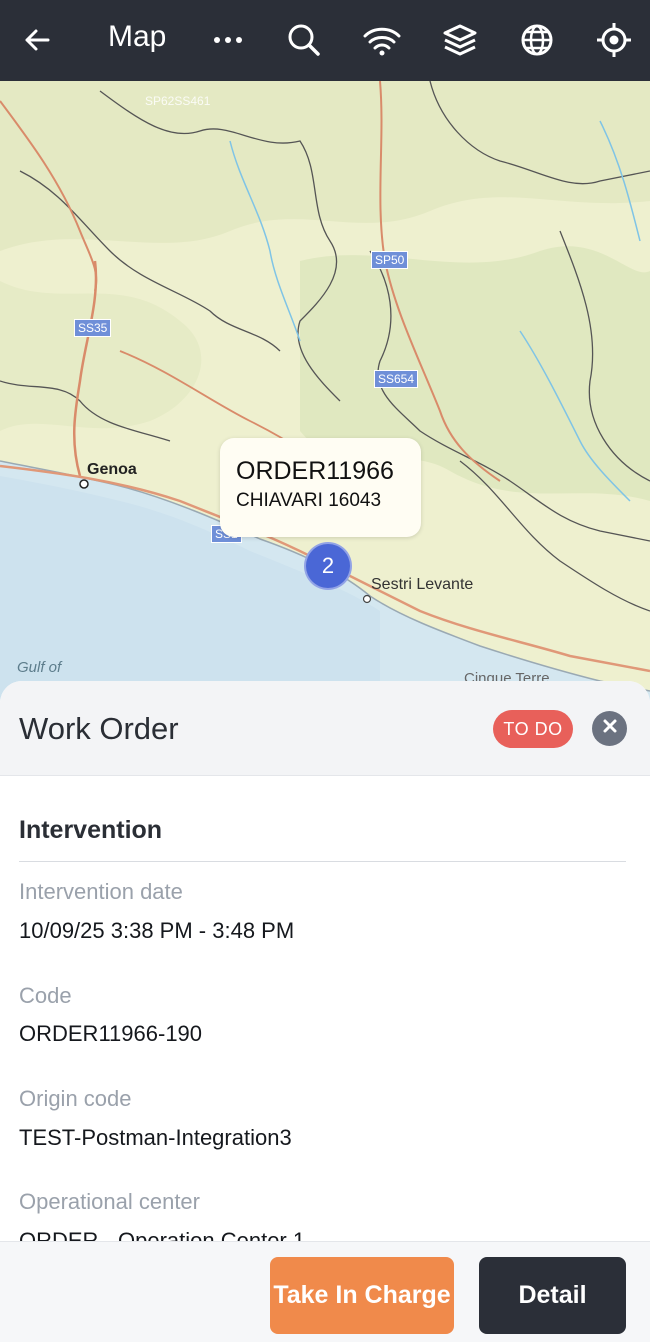 The image size is (650, 1342). I want to click on back-button, so click(37, 40).